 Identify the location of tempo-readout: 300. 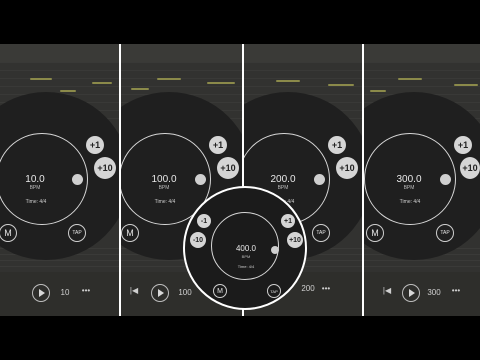
(434, 292).